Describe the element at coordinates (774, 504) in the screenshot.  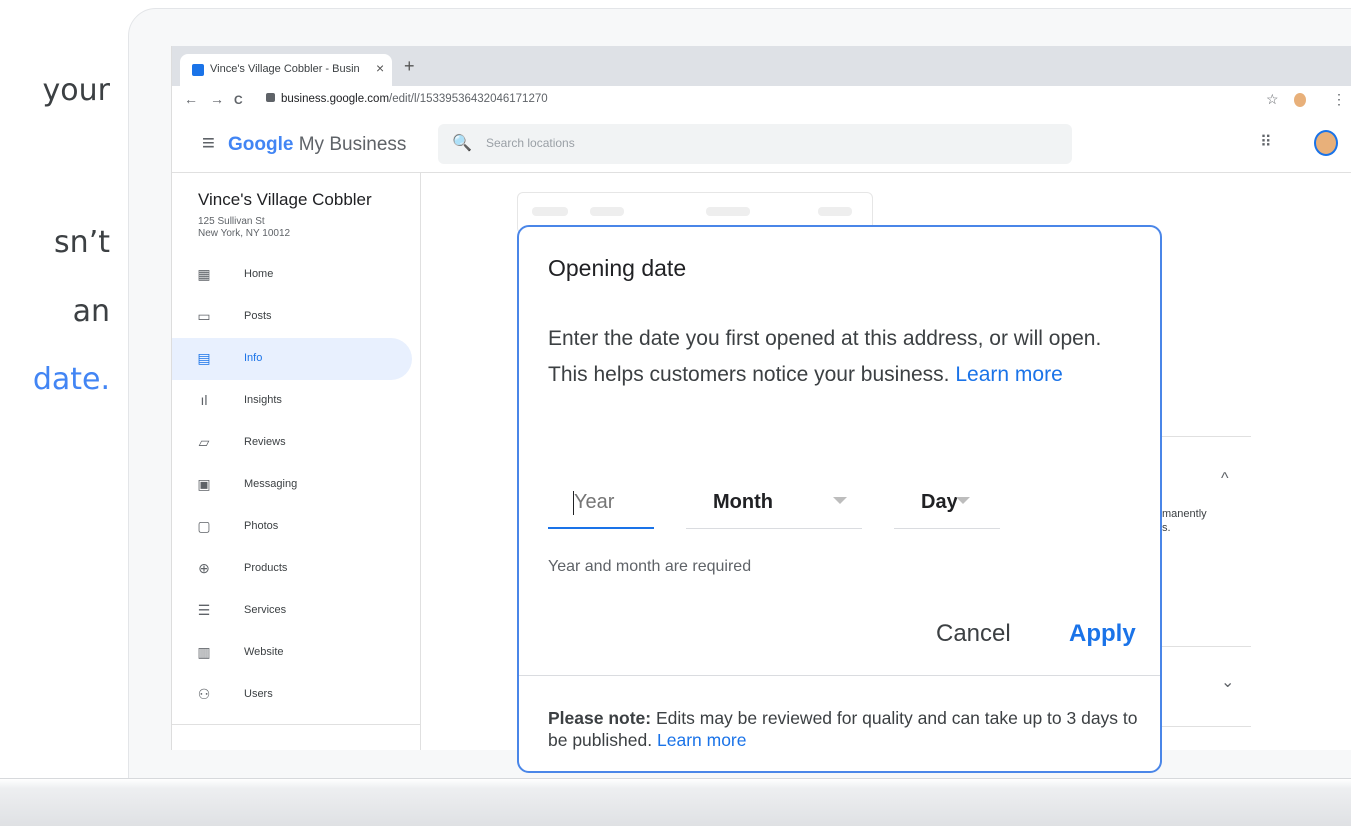
I see `month-select: Month` at that location.